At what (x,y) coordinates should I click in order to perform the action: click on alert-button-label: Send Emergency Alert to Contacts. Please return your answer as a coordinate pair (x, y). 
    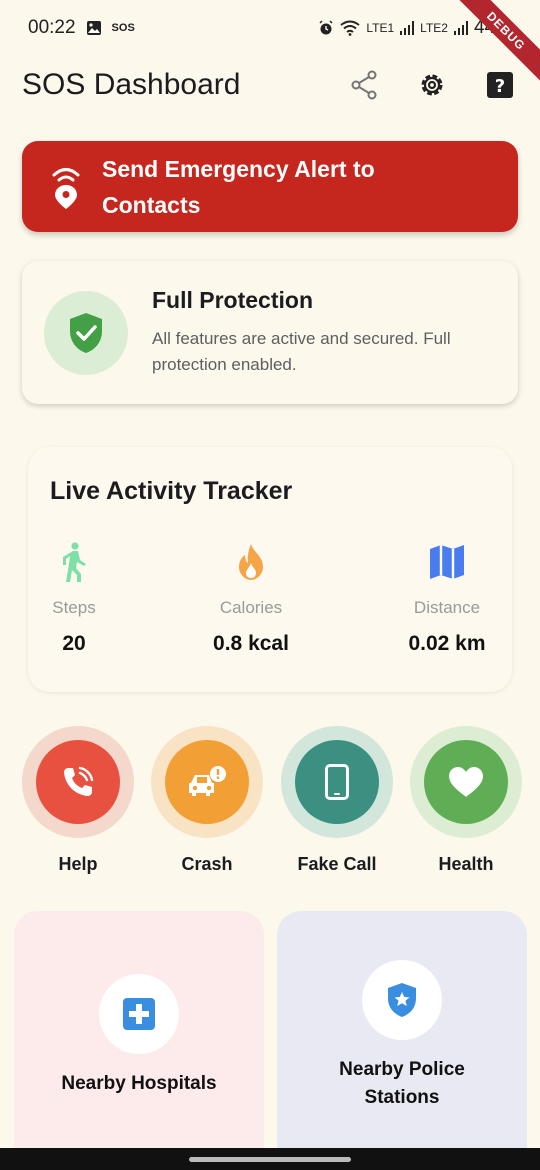
    Looking at the image, I should click on (238, 186).